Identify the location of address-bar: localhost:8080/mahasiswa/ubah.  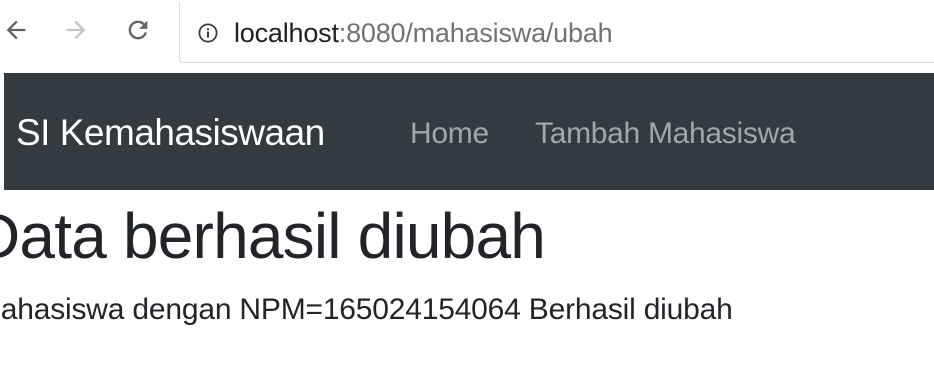
(556, 32).